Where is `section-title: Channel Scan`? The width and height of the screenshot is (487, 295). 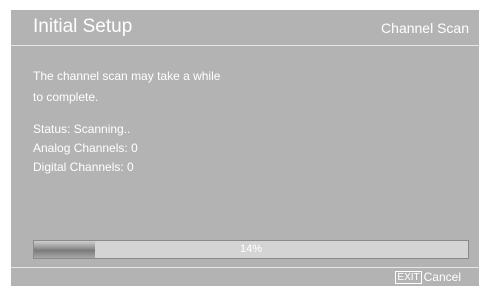 section-title: Channel Scan is located at coordinates (425, 28).